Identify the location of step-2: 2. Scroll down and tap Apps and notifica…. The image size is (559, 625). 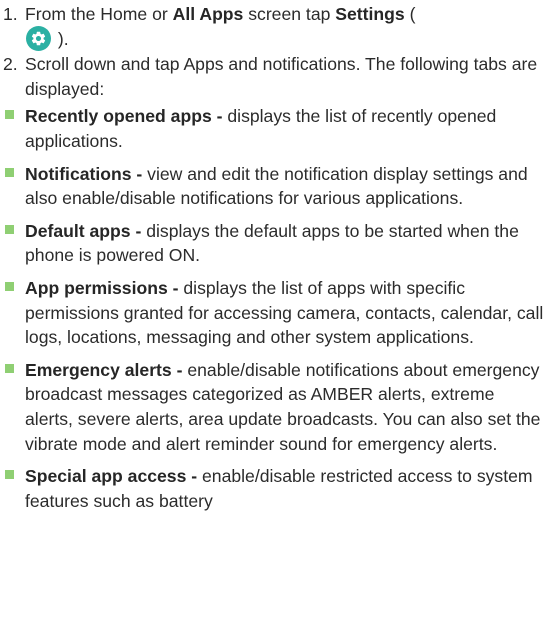
(272, 76).